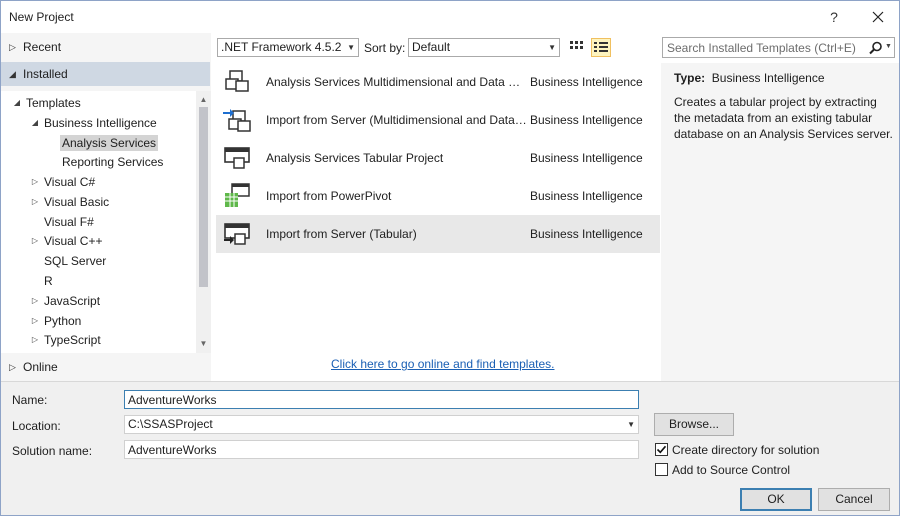 This screenshot has height=516, width=900. Describe the element at coordinates (36, 426) in the screenshot. I see `location-label: Location:` at that location.